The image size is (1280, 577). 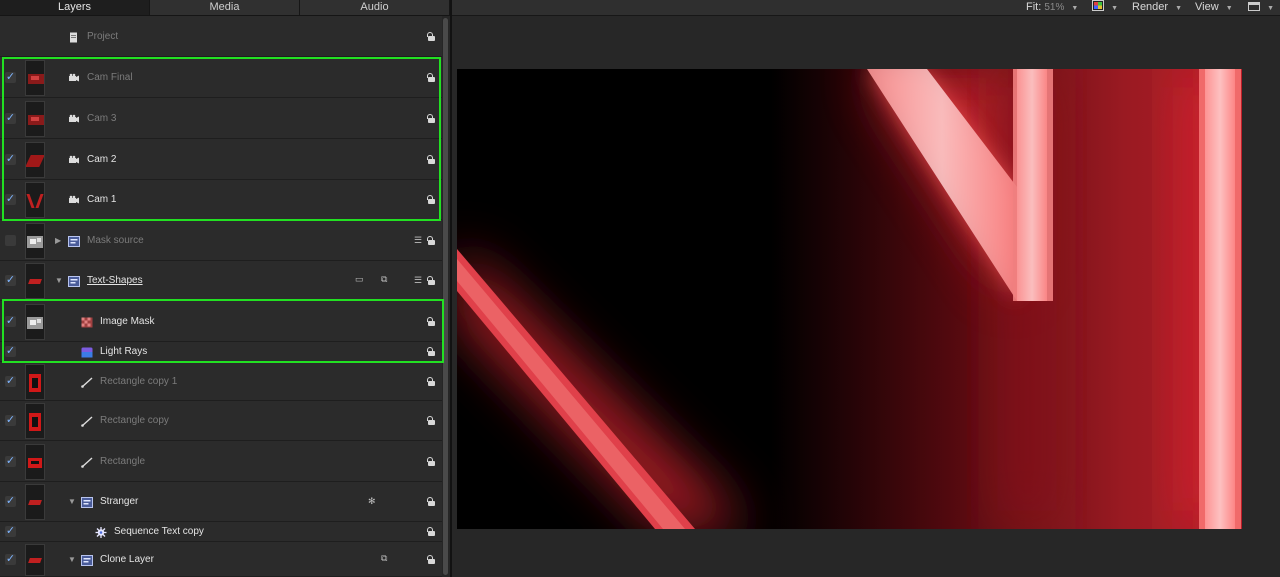 I want to click on layer-row: ✓ Light Rays, so click(x=221, y=352).